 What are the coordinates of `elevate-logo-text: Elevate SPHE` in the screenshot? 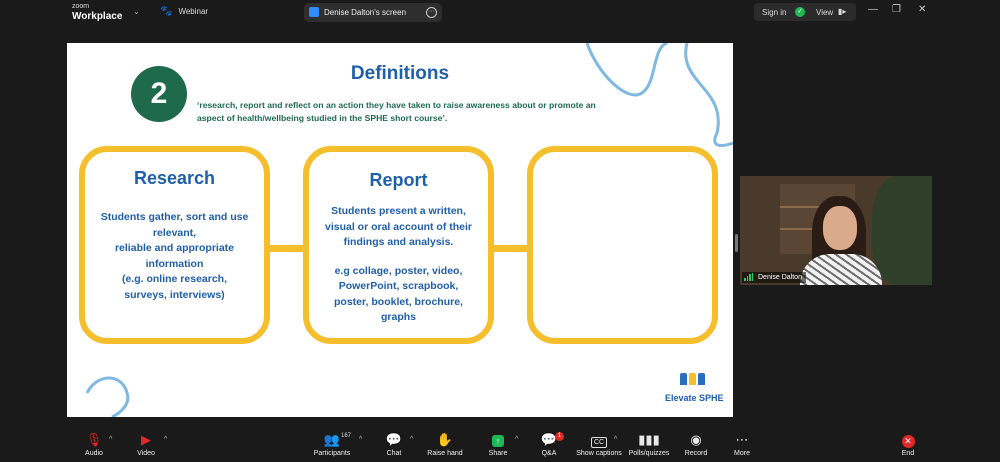 It's located at (694, 398).